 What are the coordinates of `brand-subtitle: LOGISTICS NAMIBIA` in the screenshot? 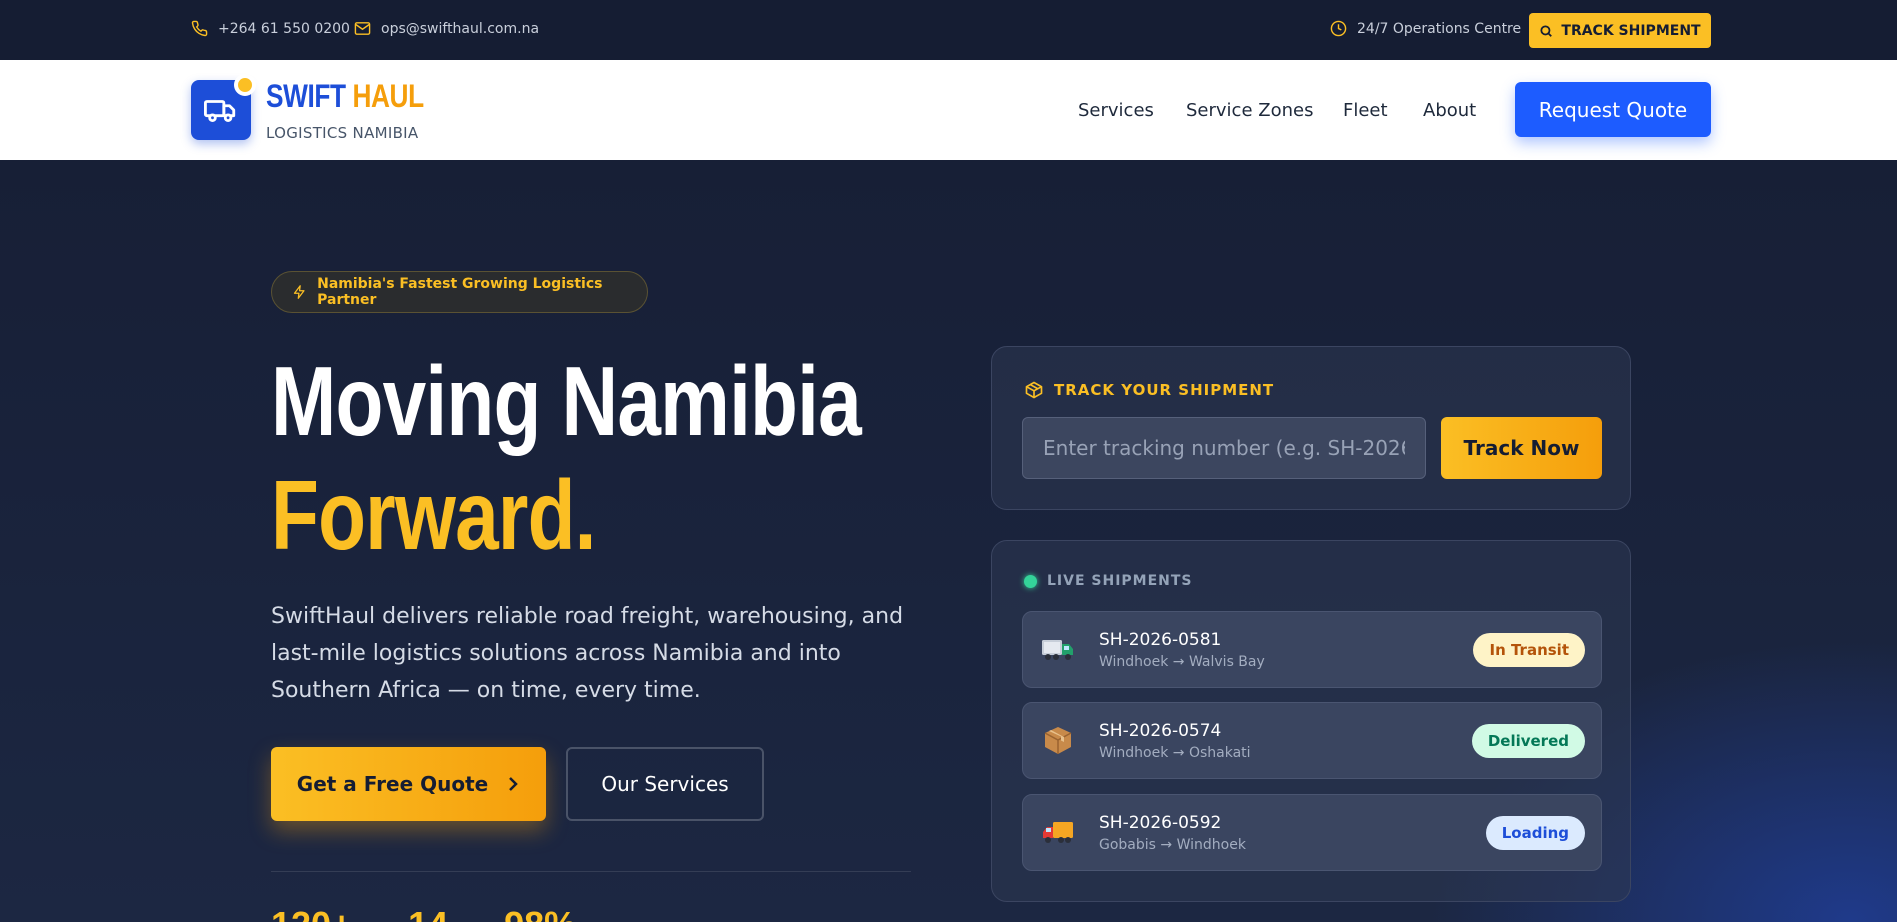 It's located at (342, 133).